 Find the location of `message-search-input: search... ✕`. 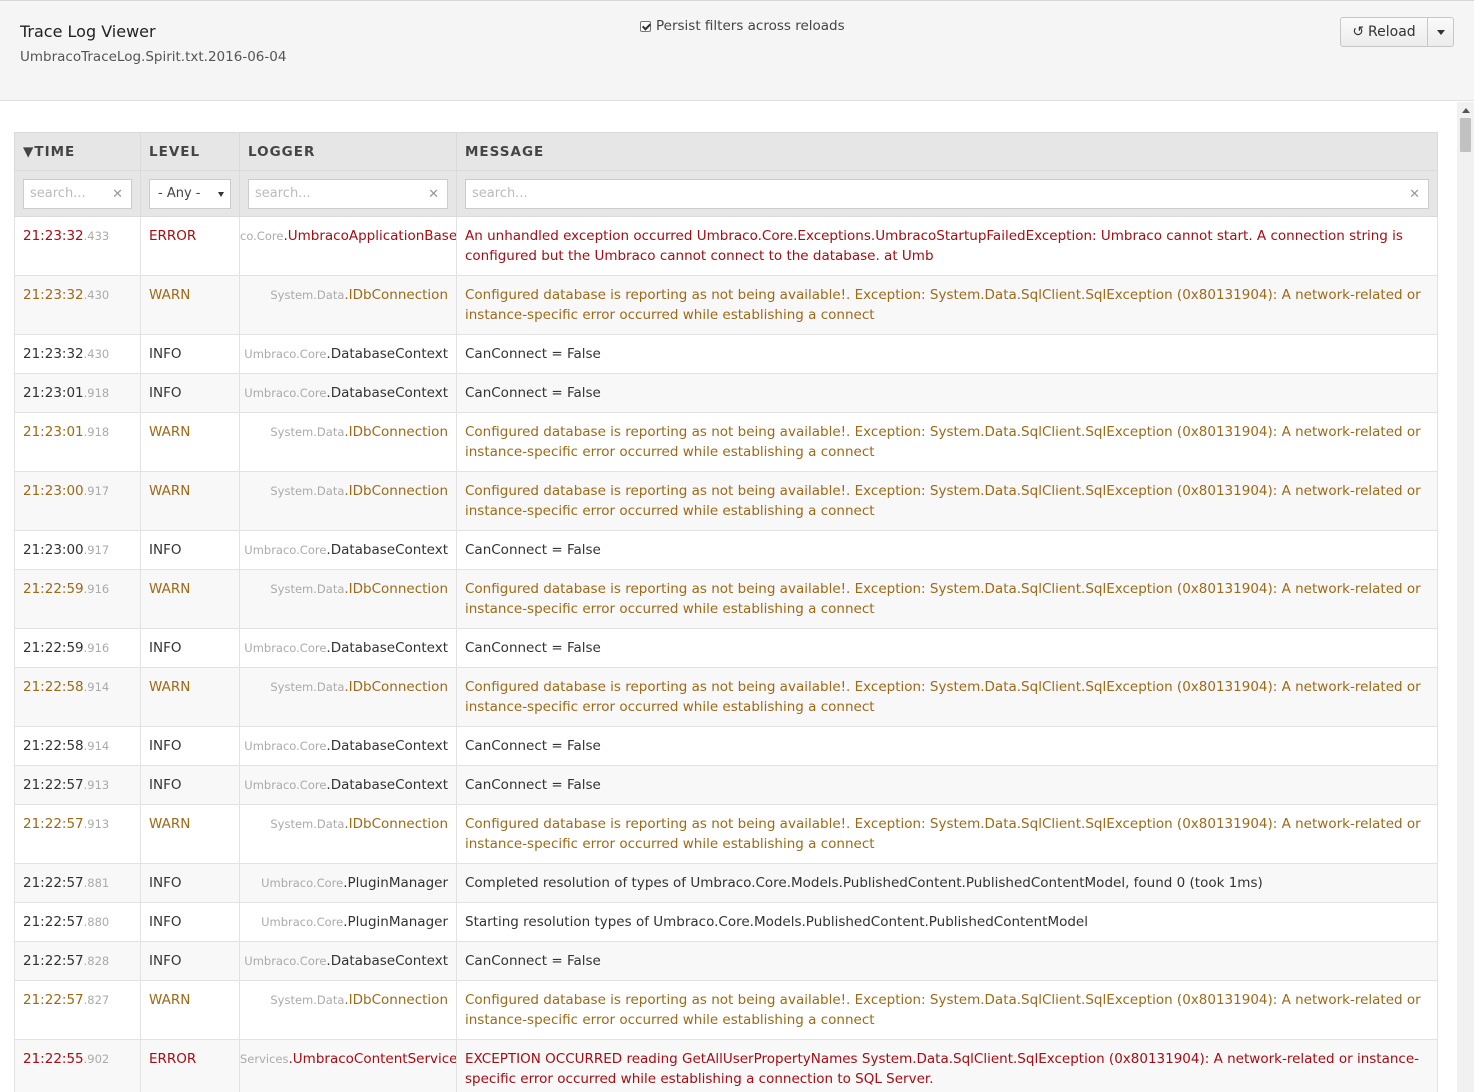

message-search-input: search... ✕ is located at coordinates (947, 193).